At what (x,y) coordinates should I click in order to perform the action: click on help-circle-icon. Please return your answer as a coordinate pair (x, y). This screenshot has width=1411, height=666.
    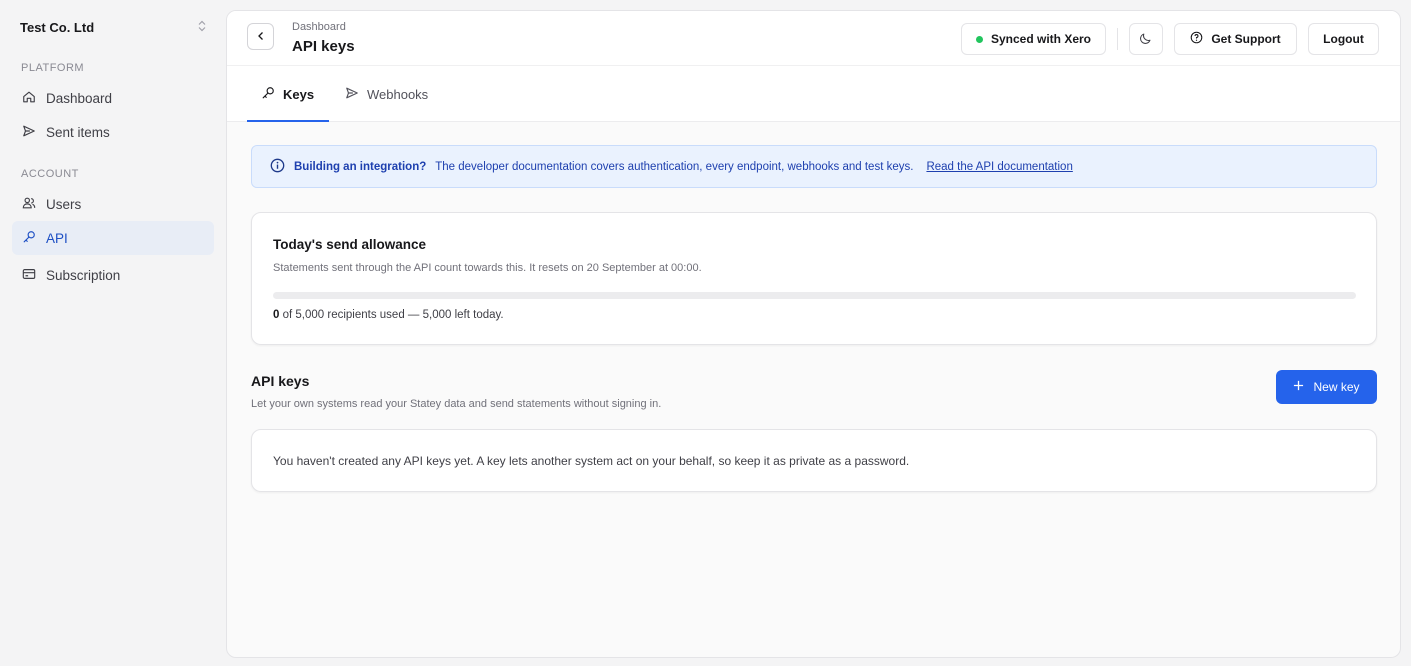
    Looking at the image, I should click on (1196, 39).